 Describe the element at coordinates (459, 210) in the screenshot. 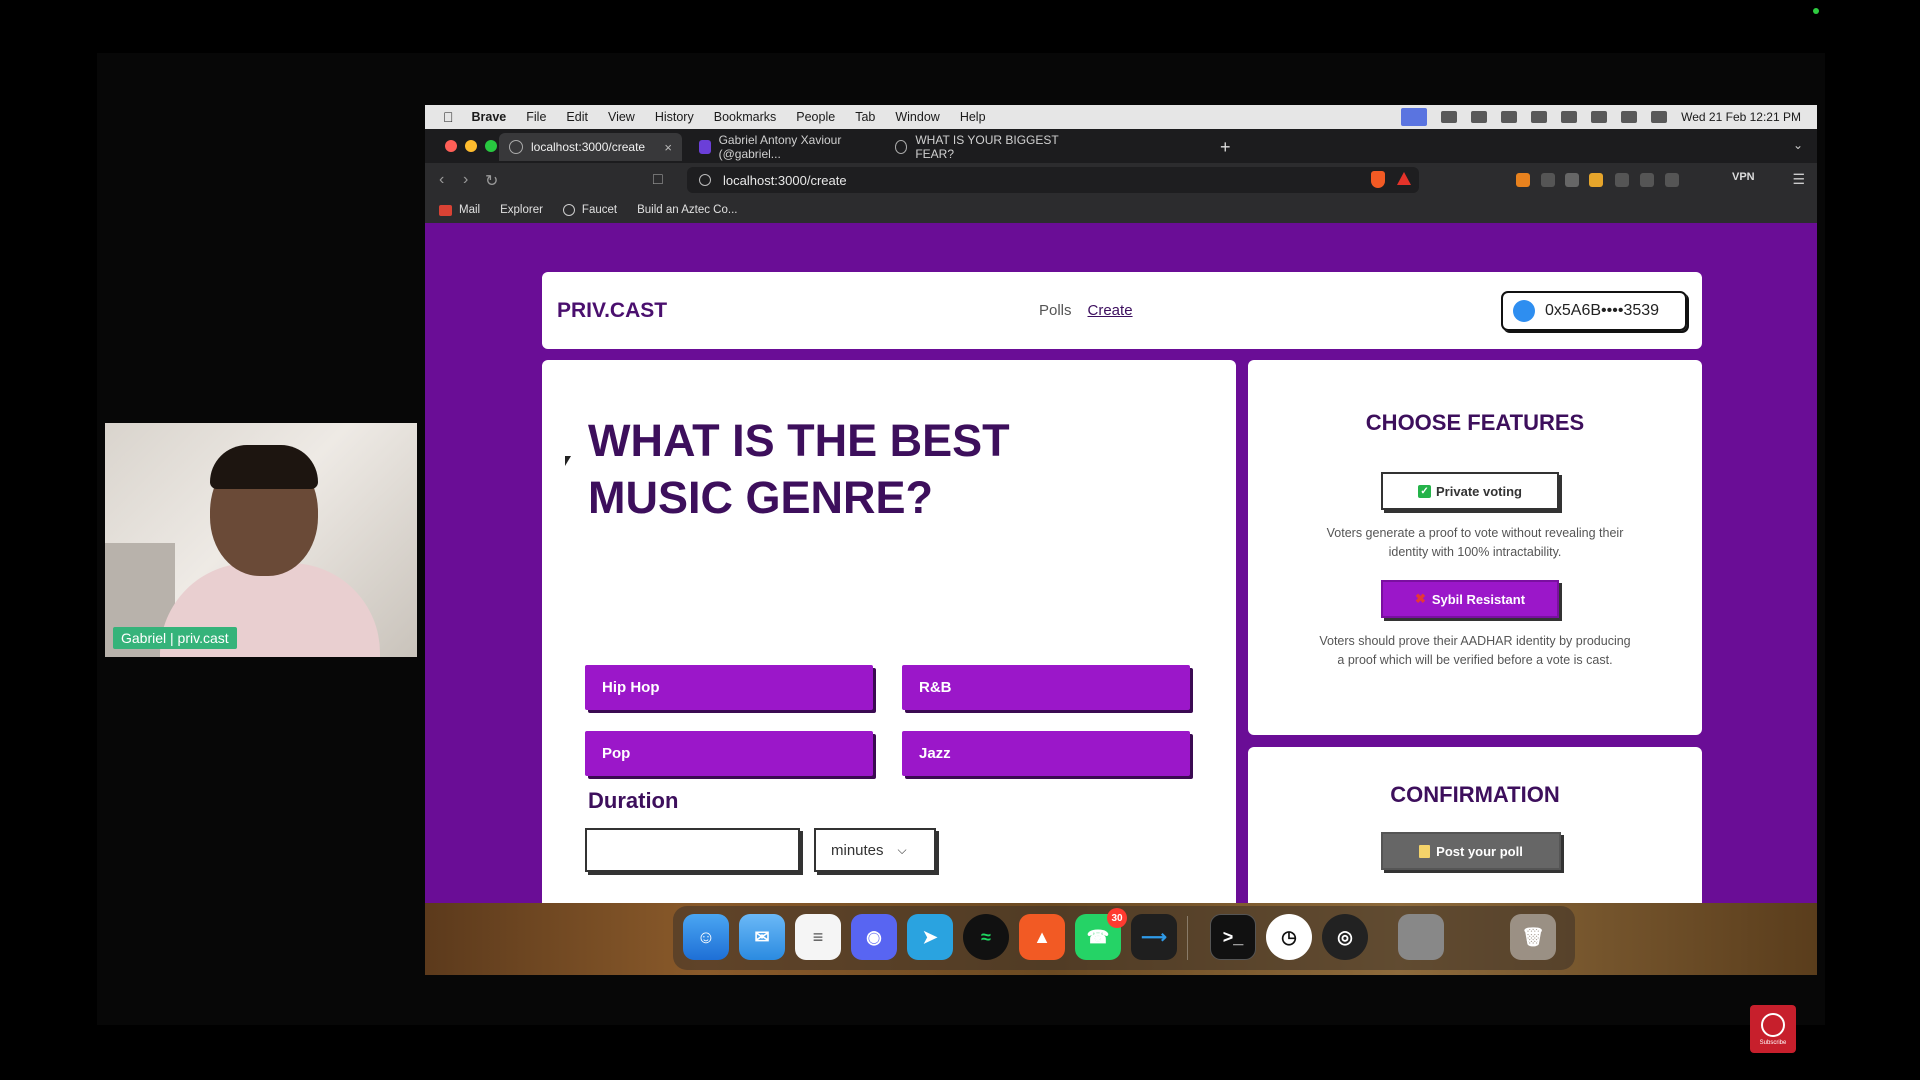

I see `bookmark-mail: Mail` at that location.